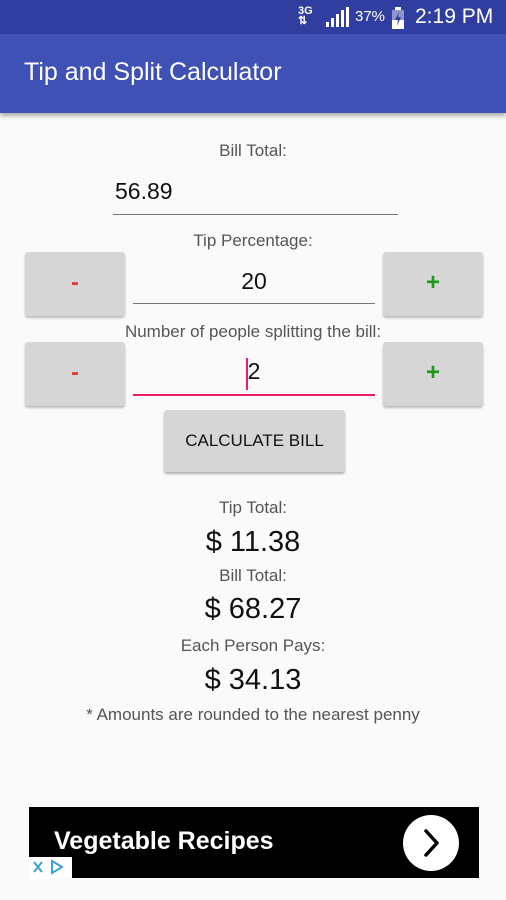  What do you see at coordinates (398, 18) in the screenshot?
I see `battery-charging-icon` at bounding box center [398, 18].